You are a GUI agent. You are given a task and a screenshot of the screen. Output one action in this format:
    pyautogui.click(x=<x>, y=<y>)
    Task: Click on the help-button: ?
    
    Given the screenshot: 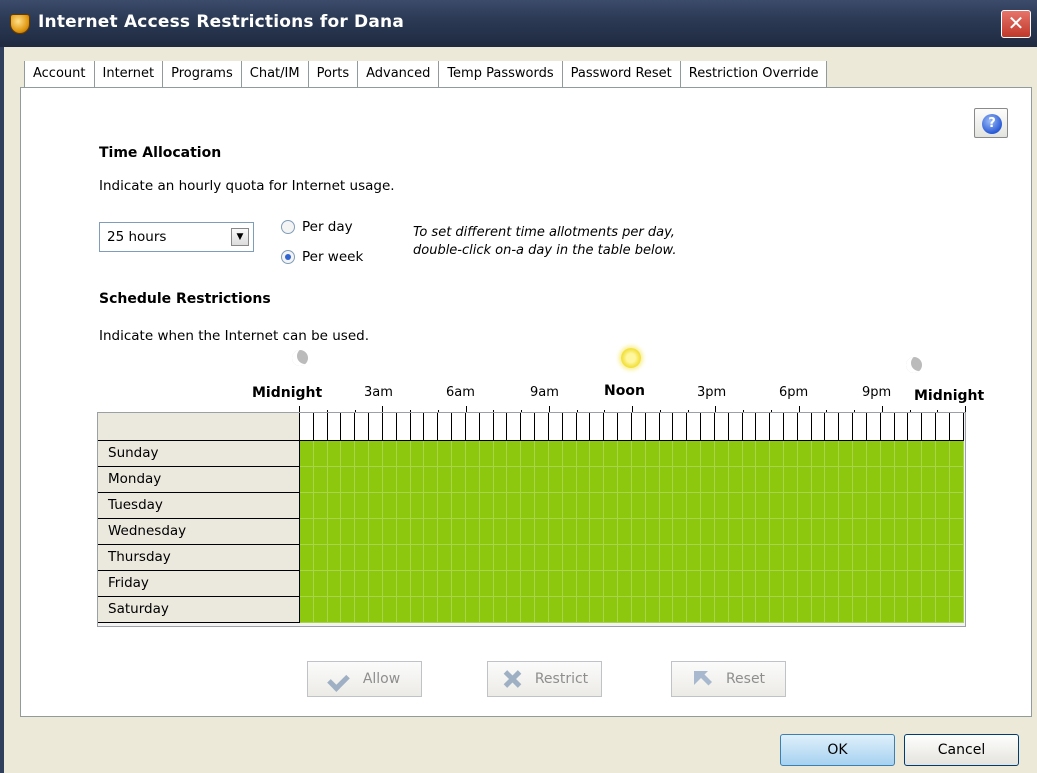 What is the action you would take?
    pyautogui.click(x=991, y=123)
    